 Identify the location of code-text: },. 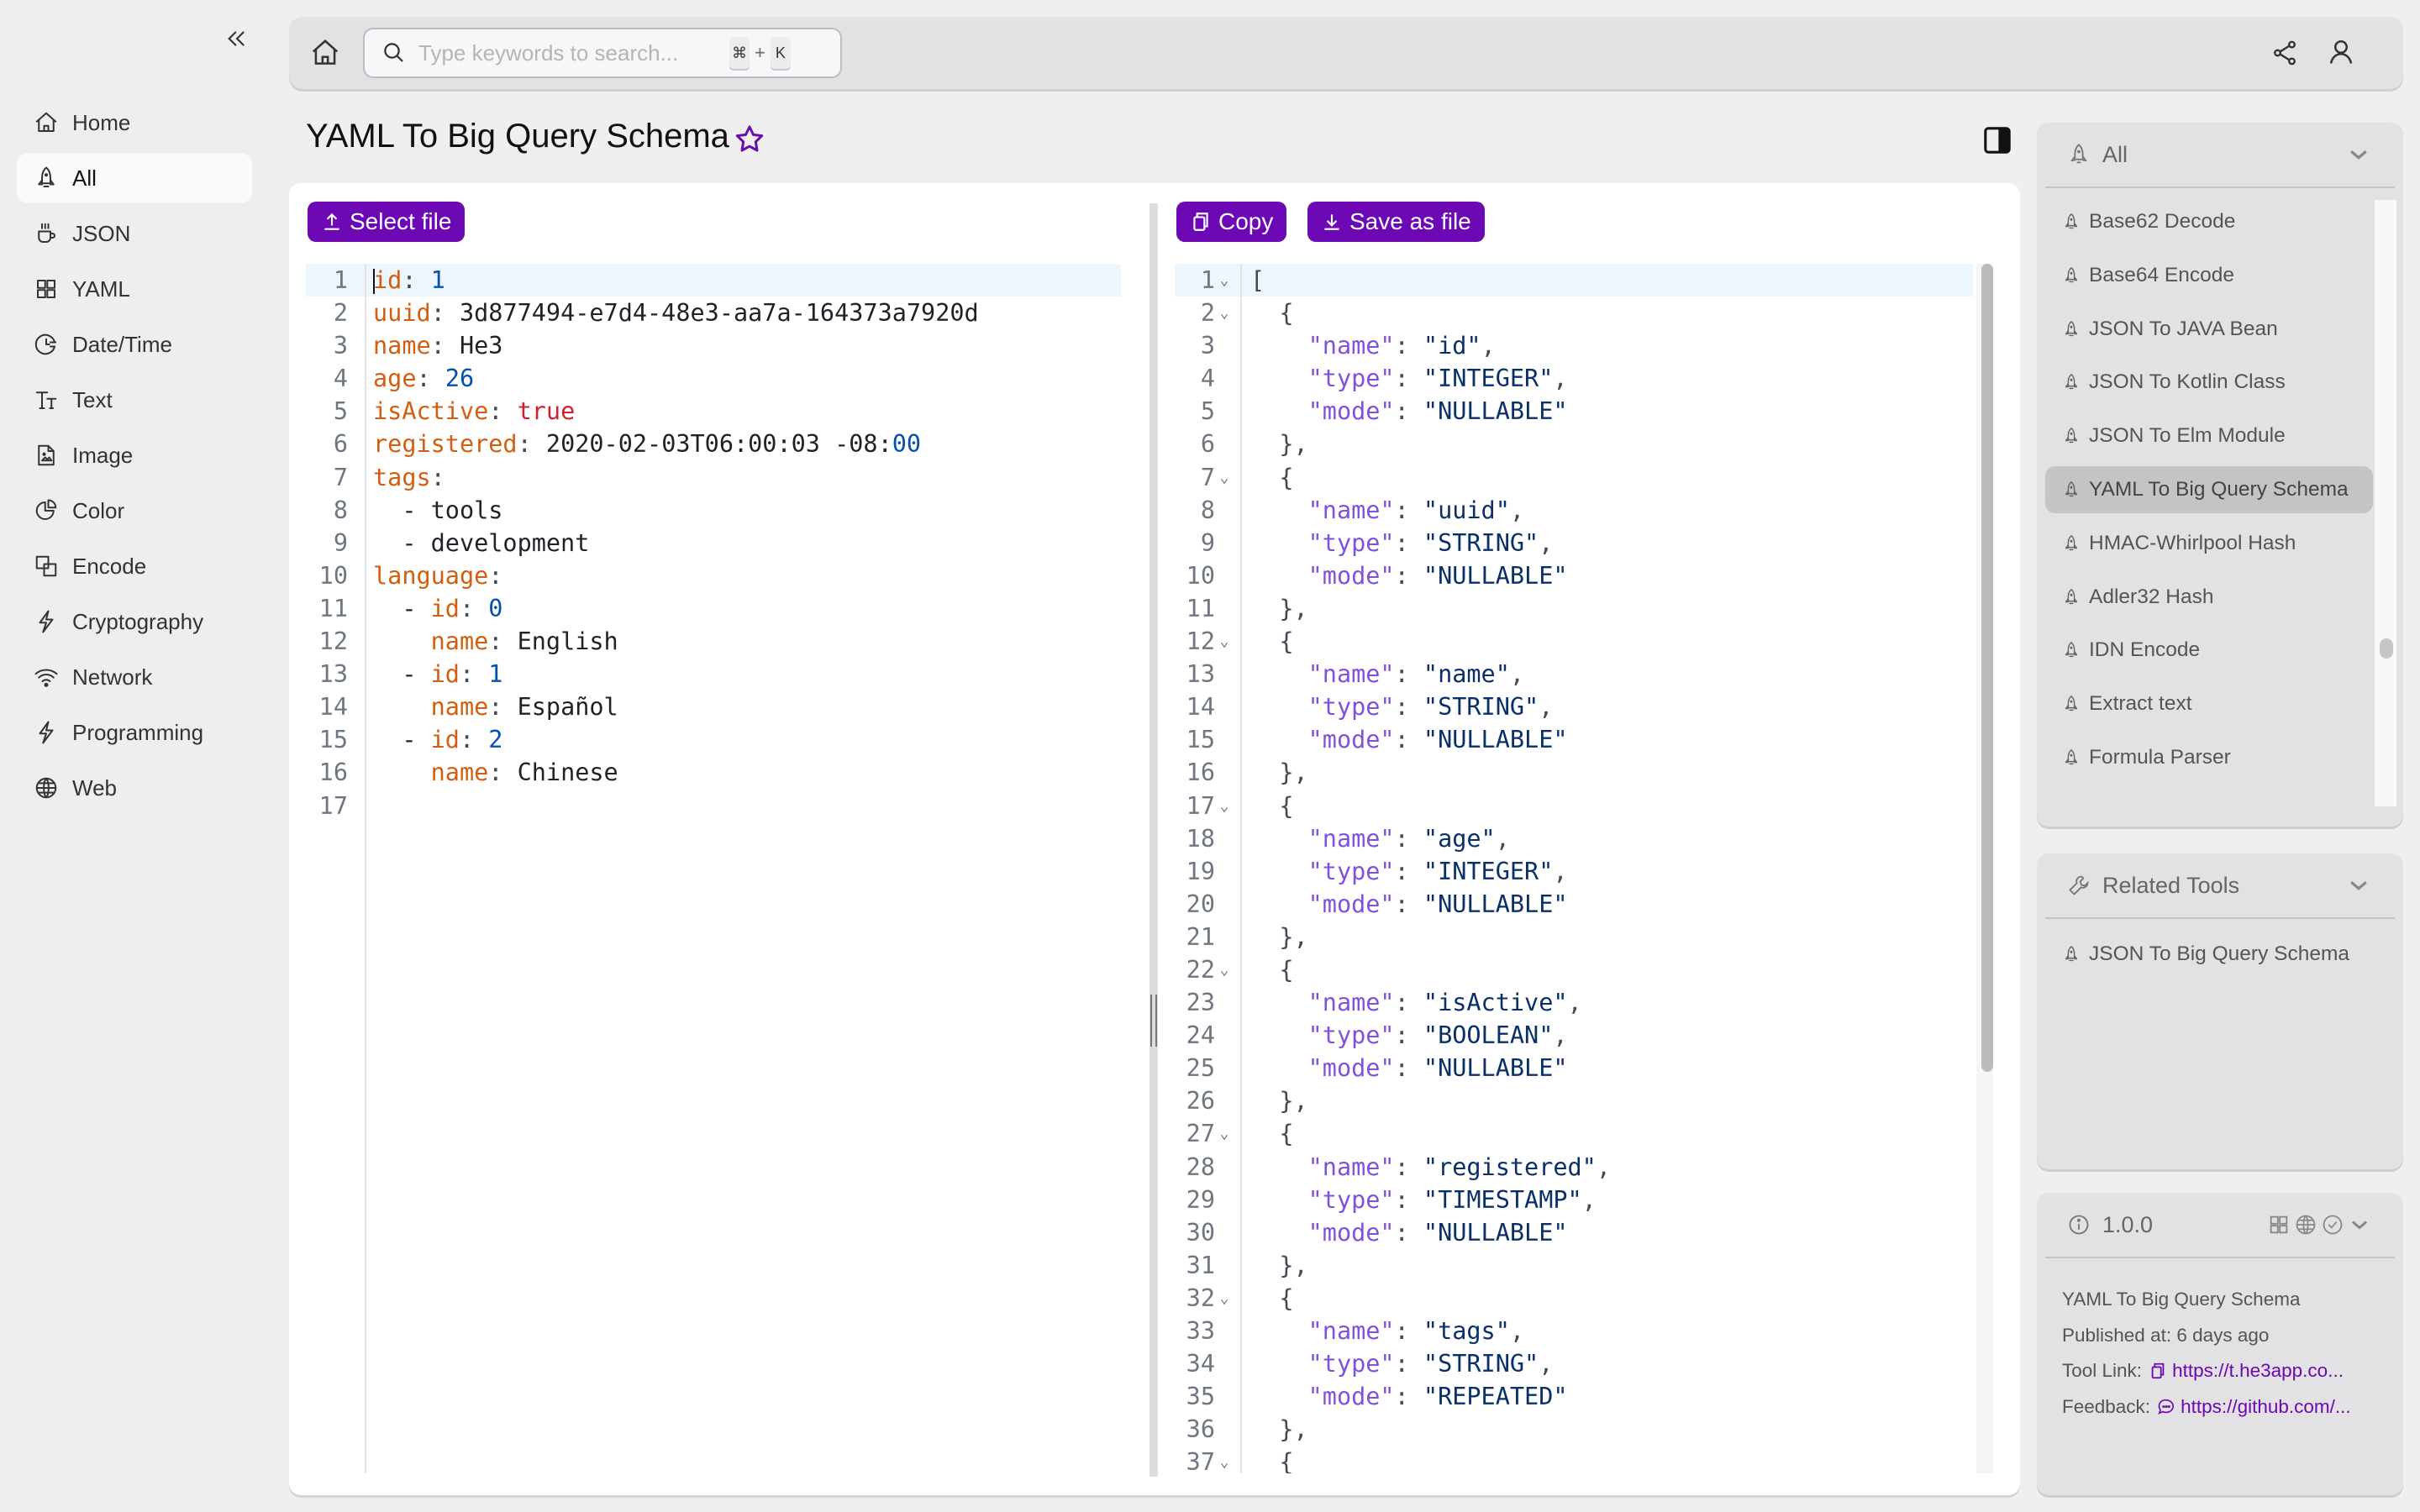
(1605, 1429).